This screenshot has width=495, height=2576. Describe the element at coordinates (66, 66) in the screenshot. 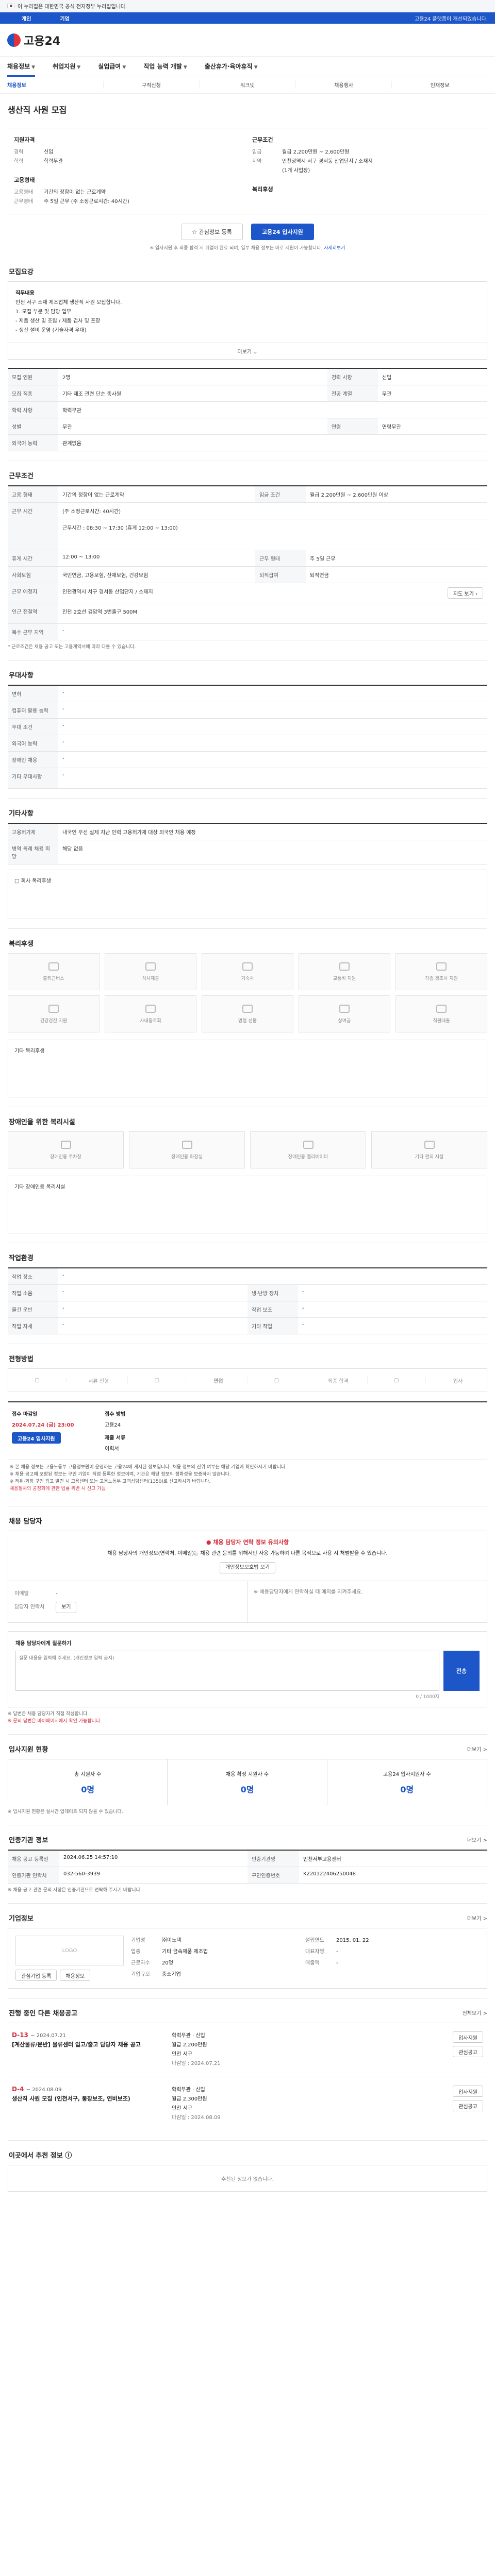

I see `gnb-item-support: 취업지원 ▼` at that location.